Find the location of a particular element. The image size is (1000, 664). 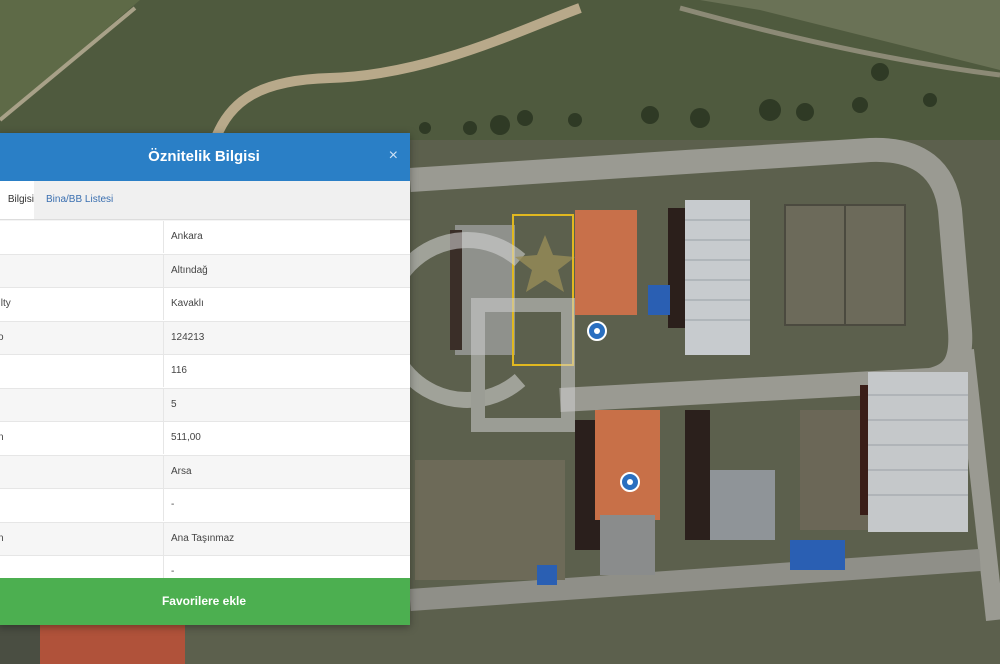

close-icon: × is located at coordinates (393, 156).